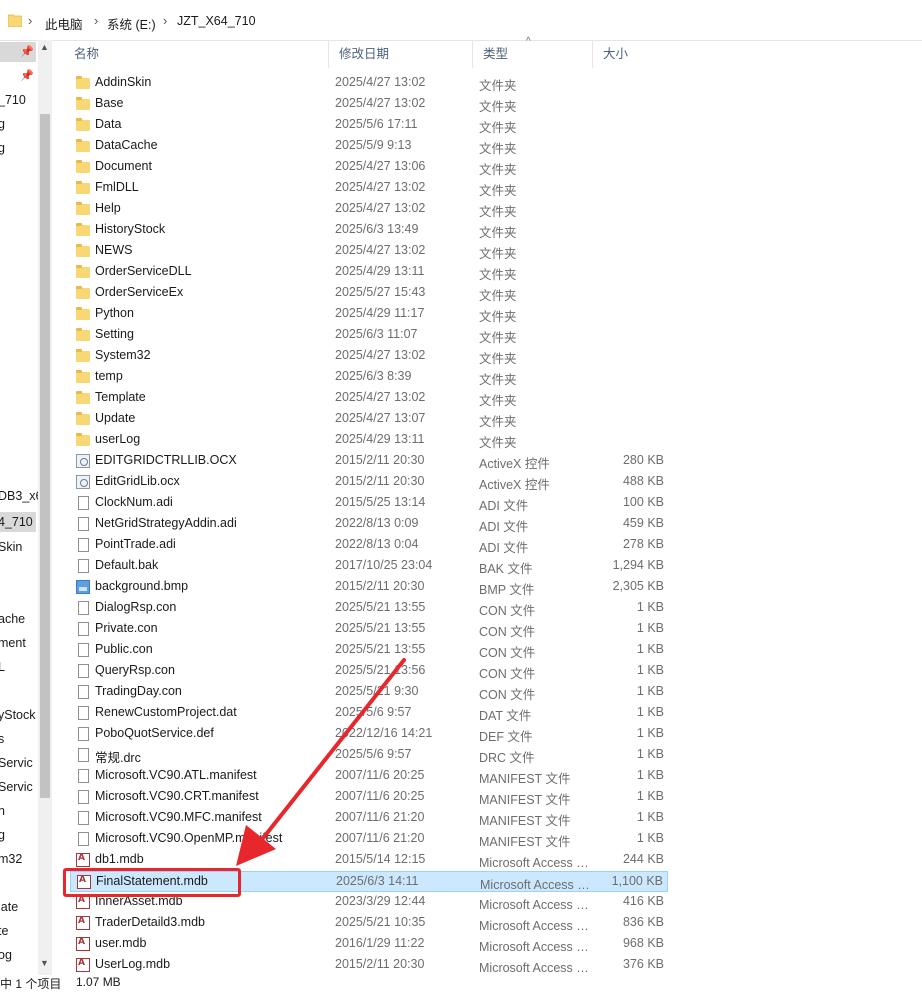 This screenshot has height=992, width=922. I want to click on file-row: AddinSkin 2025/4/27 13:02 文件夹, so click(369, 83).